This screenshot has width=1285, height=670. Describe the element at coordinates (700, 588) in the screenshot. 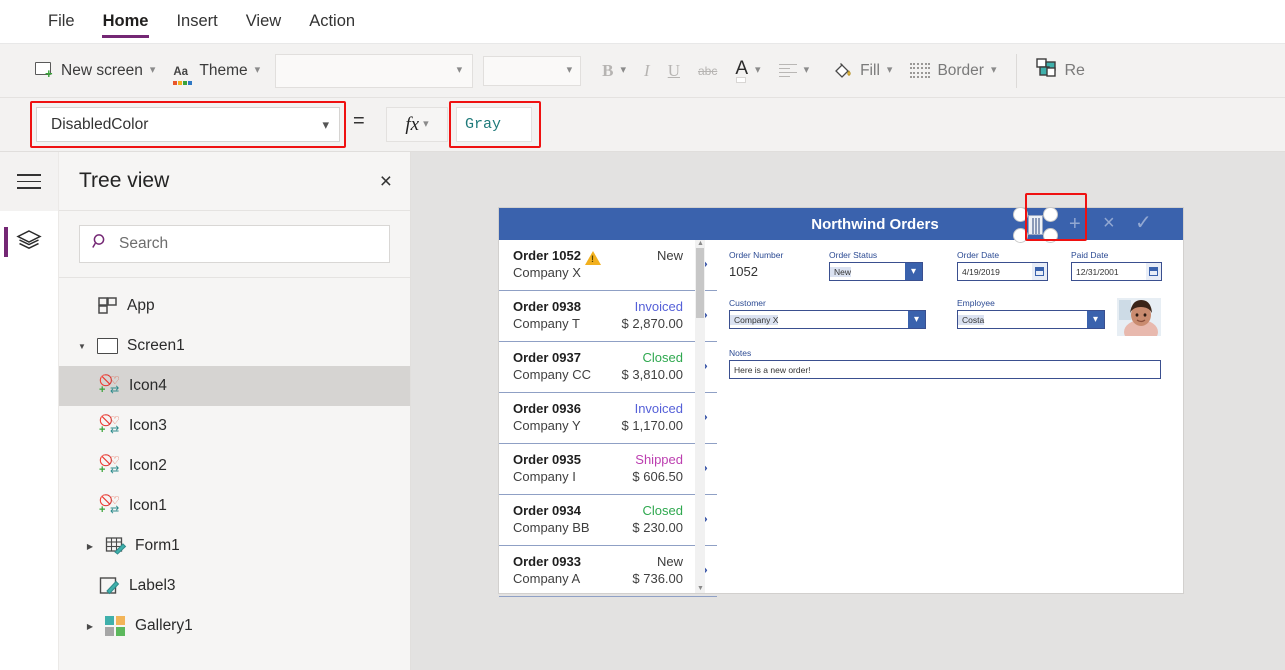

I see `scroll-down-icon: ▼` at that location.